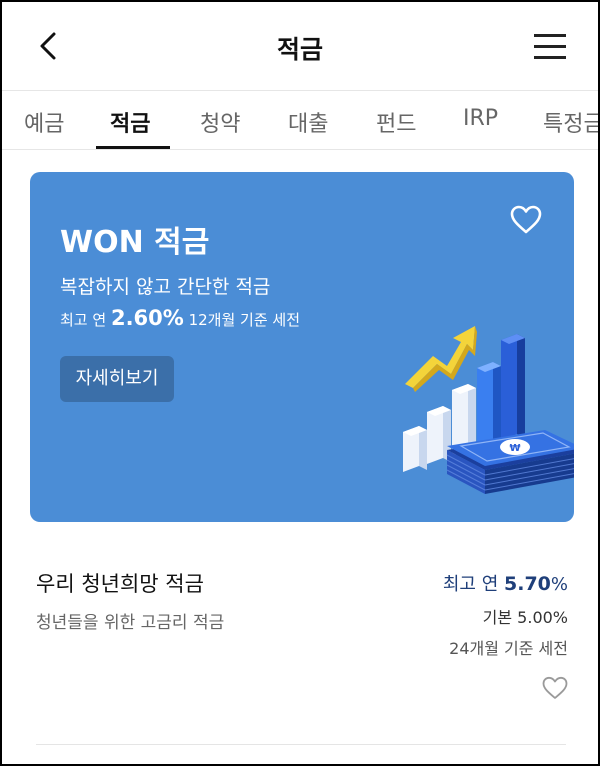  I want to click on banner-subtitle: 복잡하지 않고 간단한 적금, so click(165, 287).